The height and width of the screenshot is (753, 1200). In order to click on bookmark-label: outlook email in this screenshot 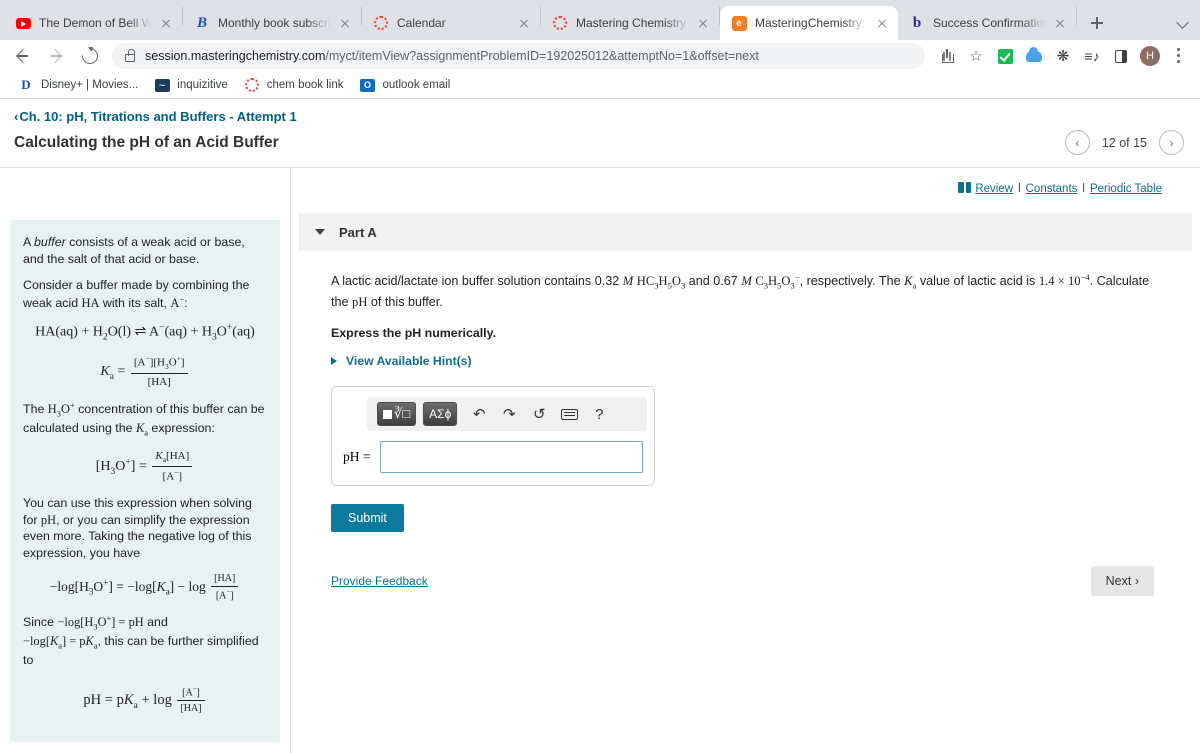, I will do `click(416, 85)`.